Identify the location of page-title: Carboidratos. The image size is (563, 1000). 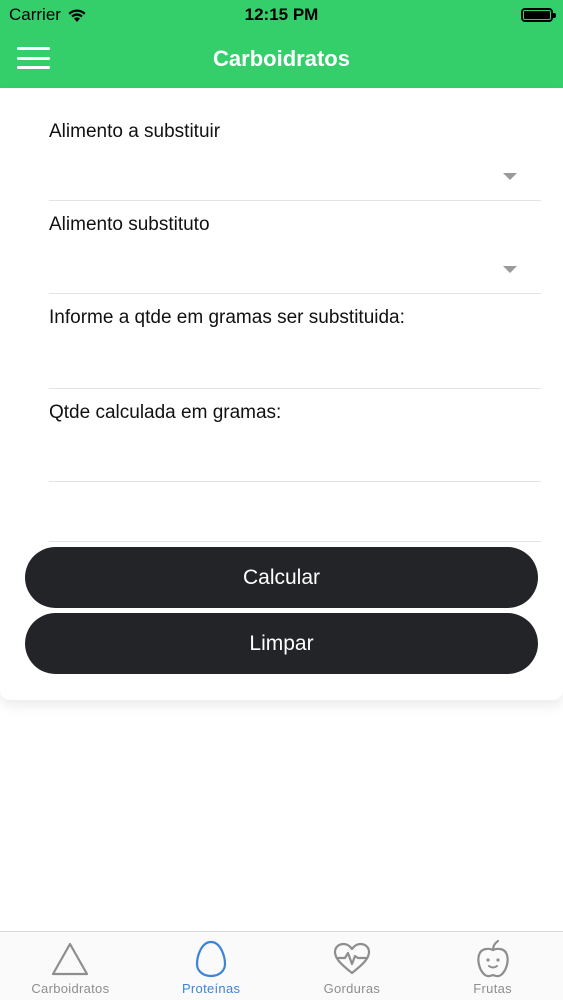
(281, 58).